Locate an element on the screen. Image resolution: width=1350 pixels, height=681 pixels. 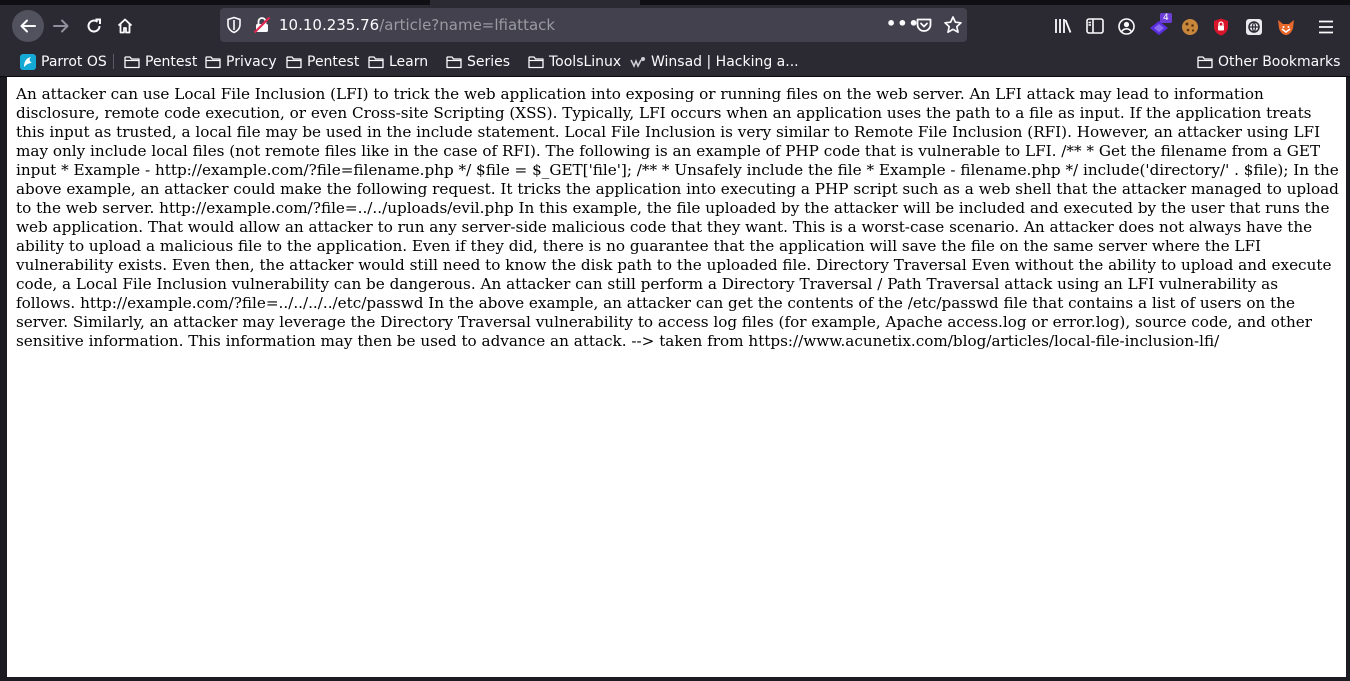
other-bookmarks: Other Bookmarks is located at coordinates (1268, 62).